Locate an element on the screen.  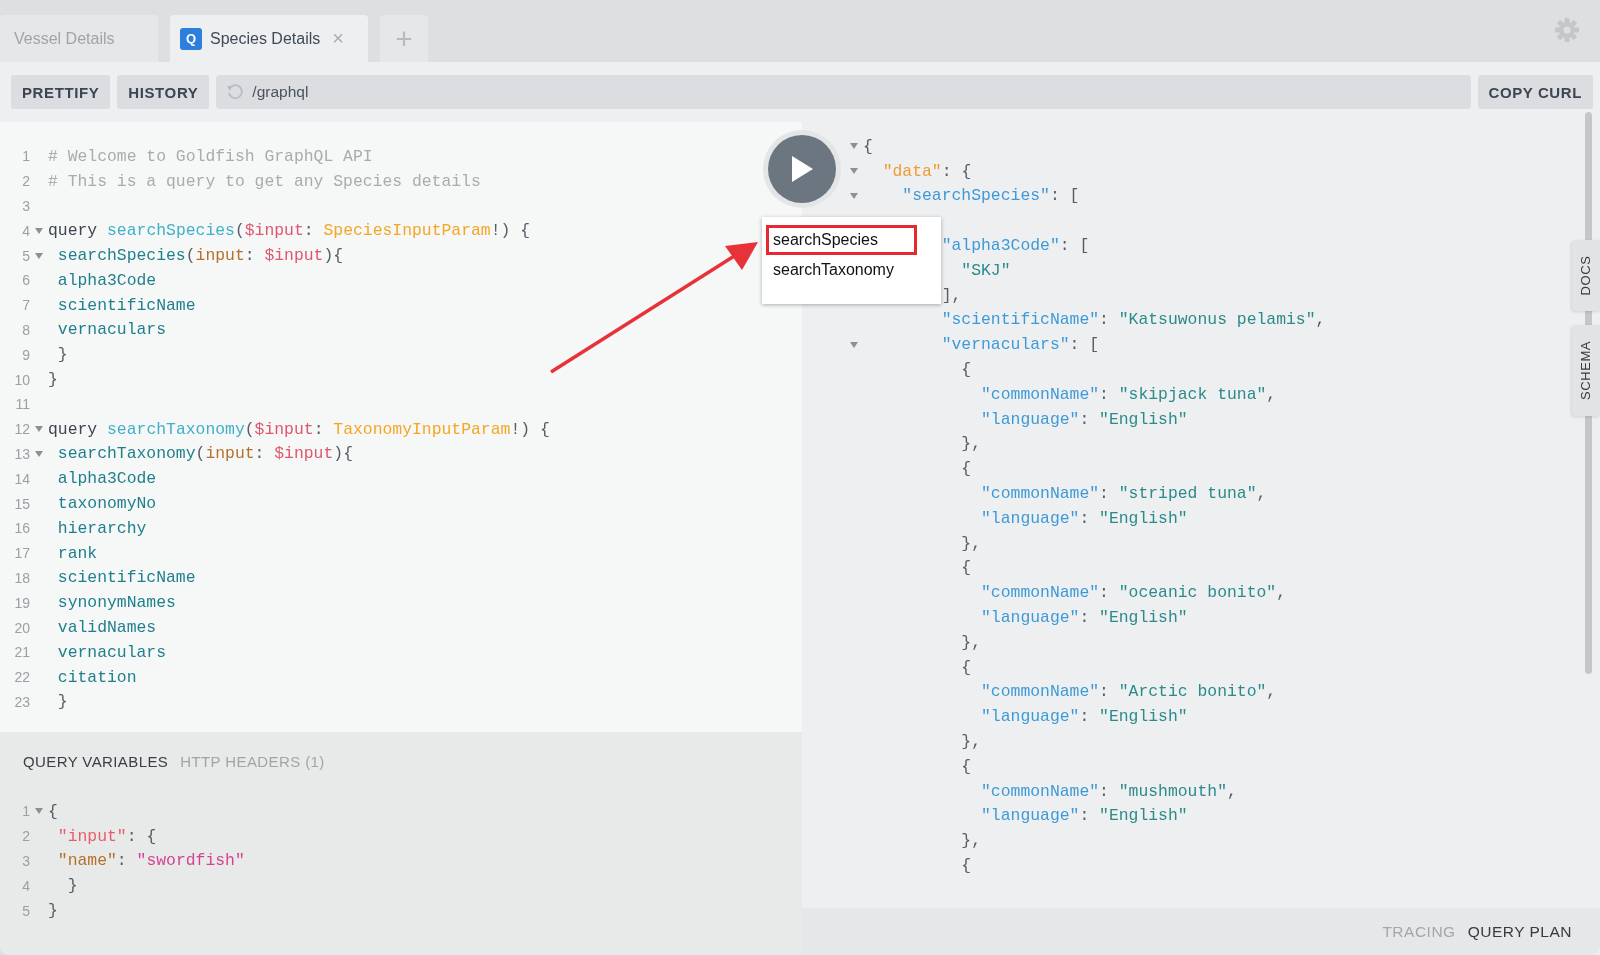
menu-item: searchSpecies is located at coordinates (841, 240).